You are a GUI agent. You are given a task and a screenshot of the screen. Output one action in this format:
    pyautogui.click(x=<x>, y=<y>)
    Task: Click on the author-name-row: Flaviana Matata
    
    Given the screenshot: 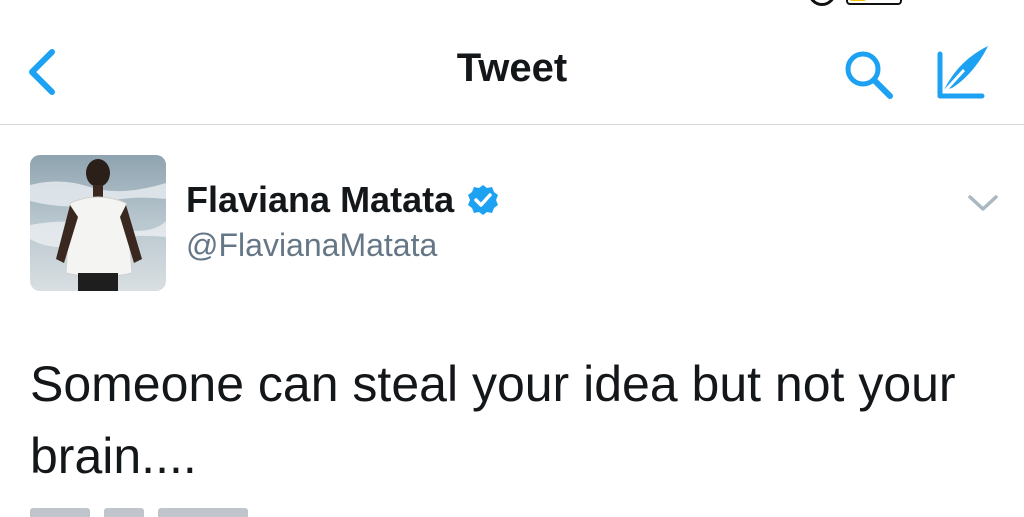 What is the action you would take?
    pyautogui.click(x=343, y=200)
    